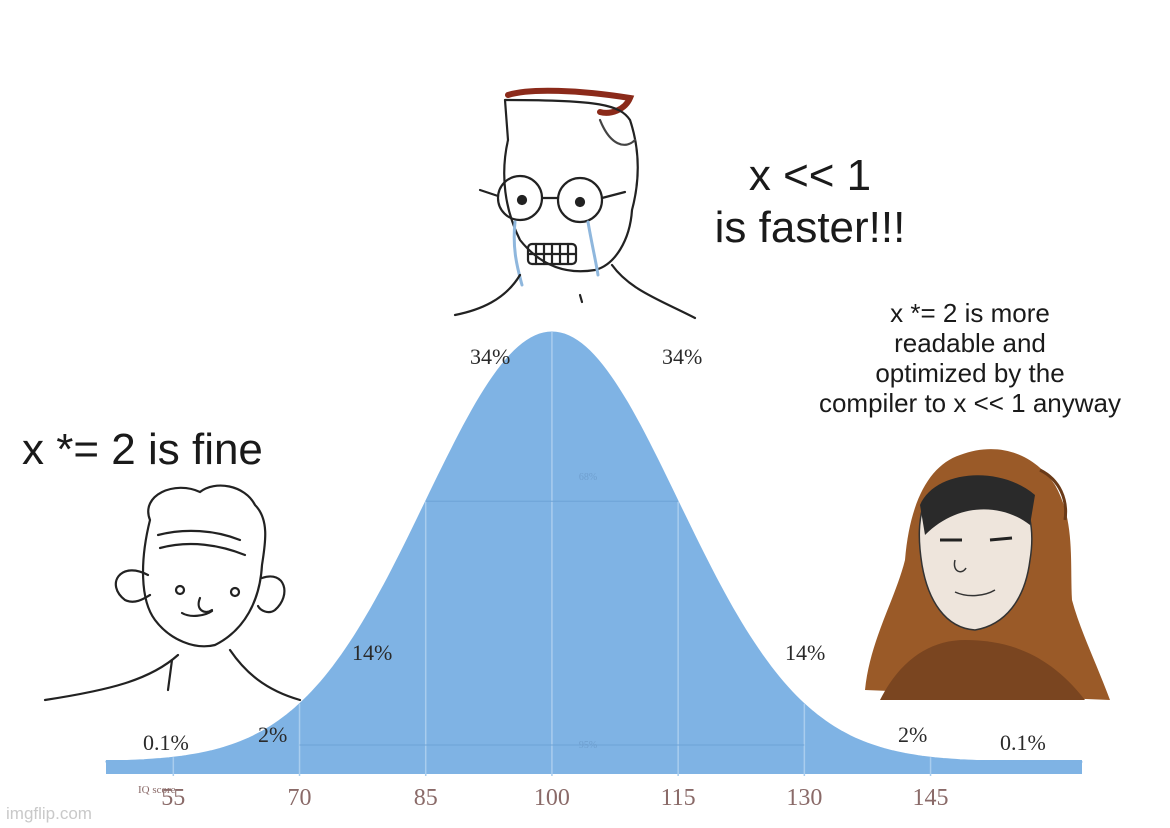  I want to click on region-label-right-2sd: 2%, so click(913, 734).